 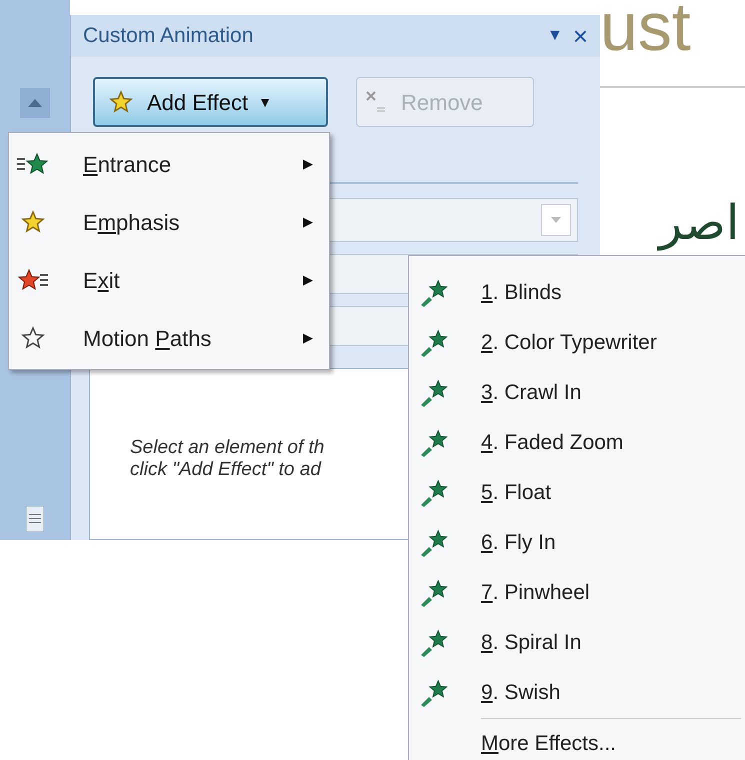 I want to click on menu-item-label: 3. Crawl In, so click(x=531, y=393).